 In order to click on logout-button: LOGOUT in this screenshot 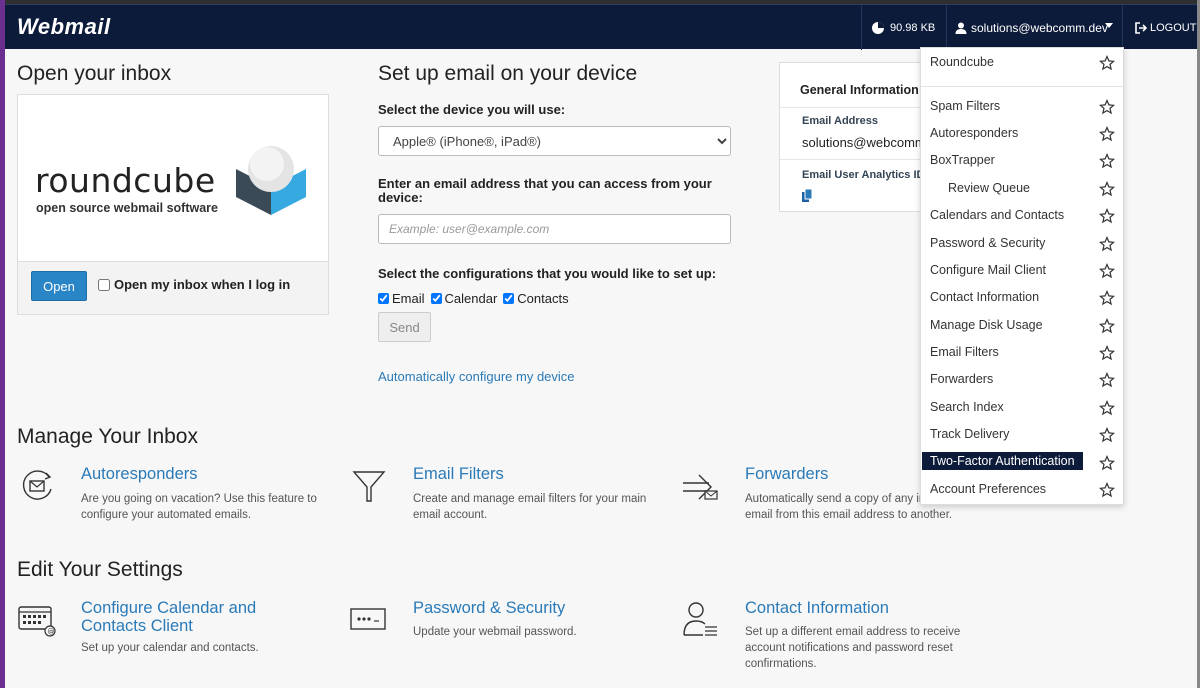, I will do `click(1165, 27)`.